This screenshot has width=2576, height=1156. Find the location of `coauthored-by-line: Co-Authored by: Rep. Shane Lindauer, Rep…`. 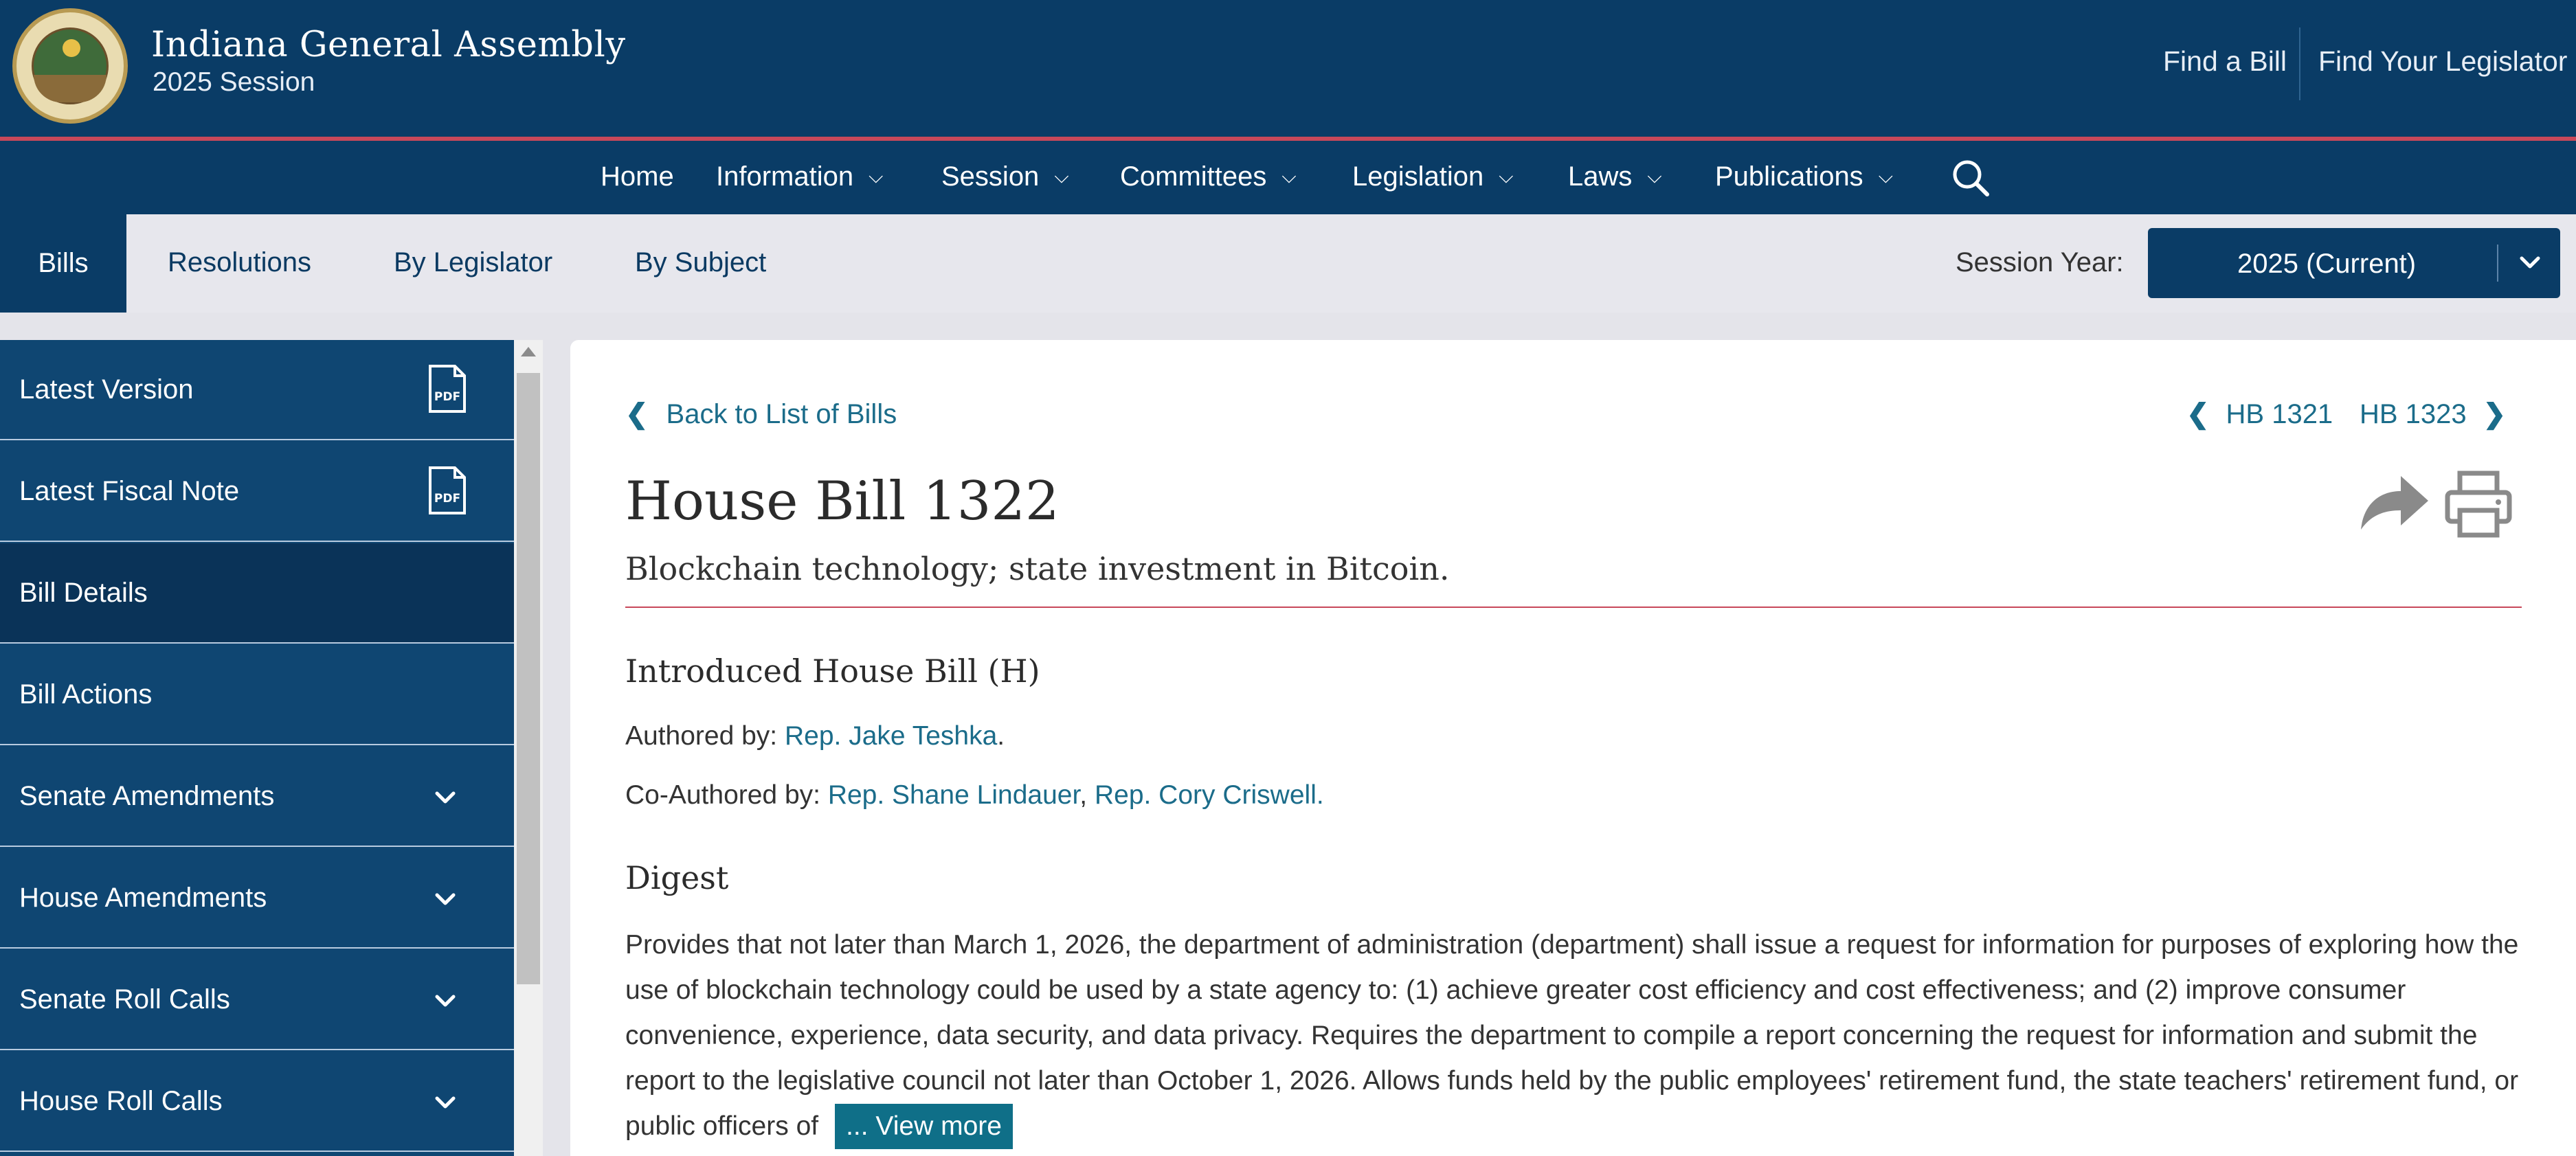

coauthored-by-line: Co-Authored by: Rep. Shane Lindauer, Rep… is located at coordinates (974, 795).